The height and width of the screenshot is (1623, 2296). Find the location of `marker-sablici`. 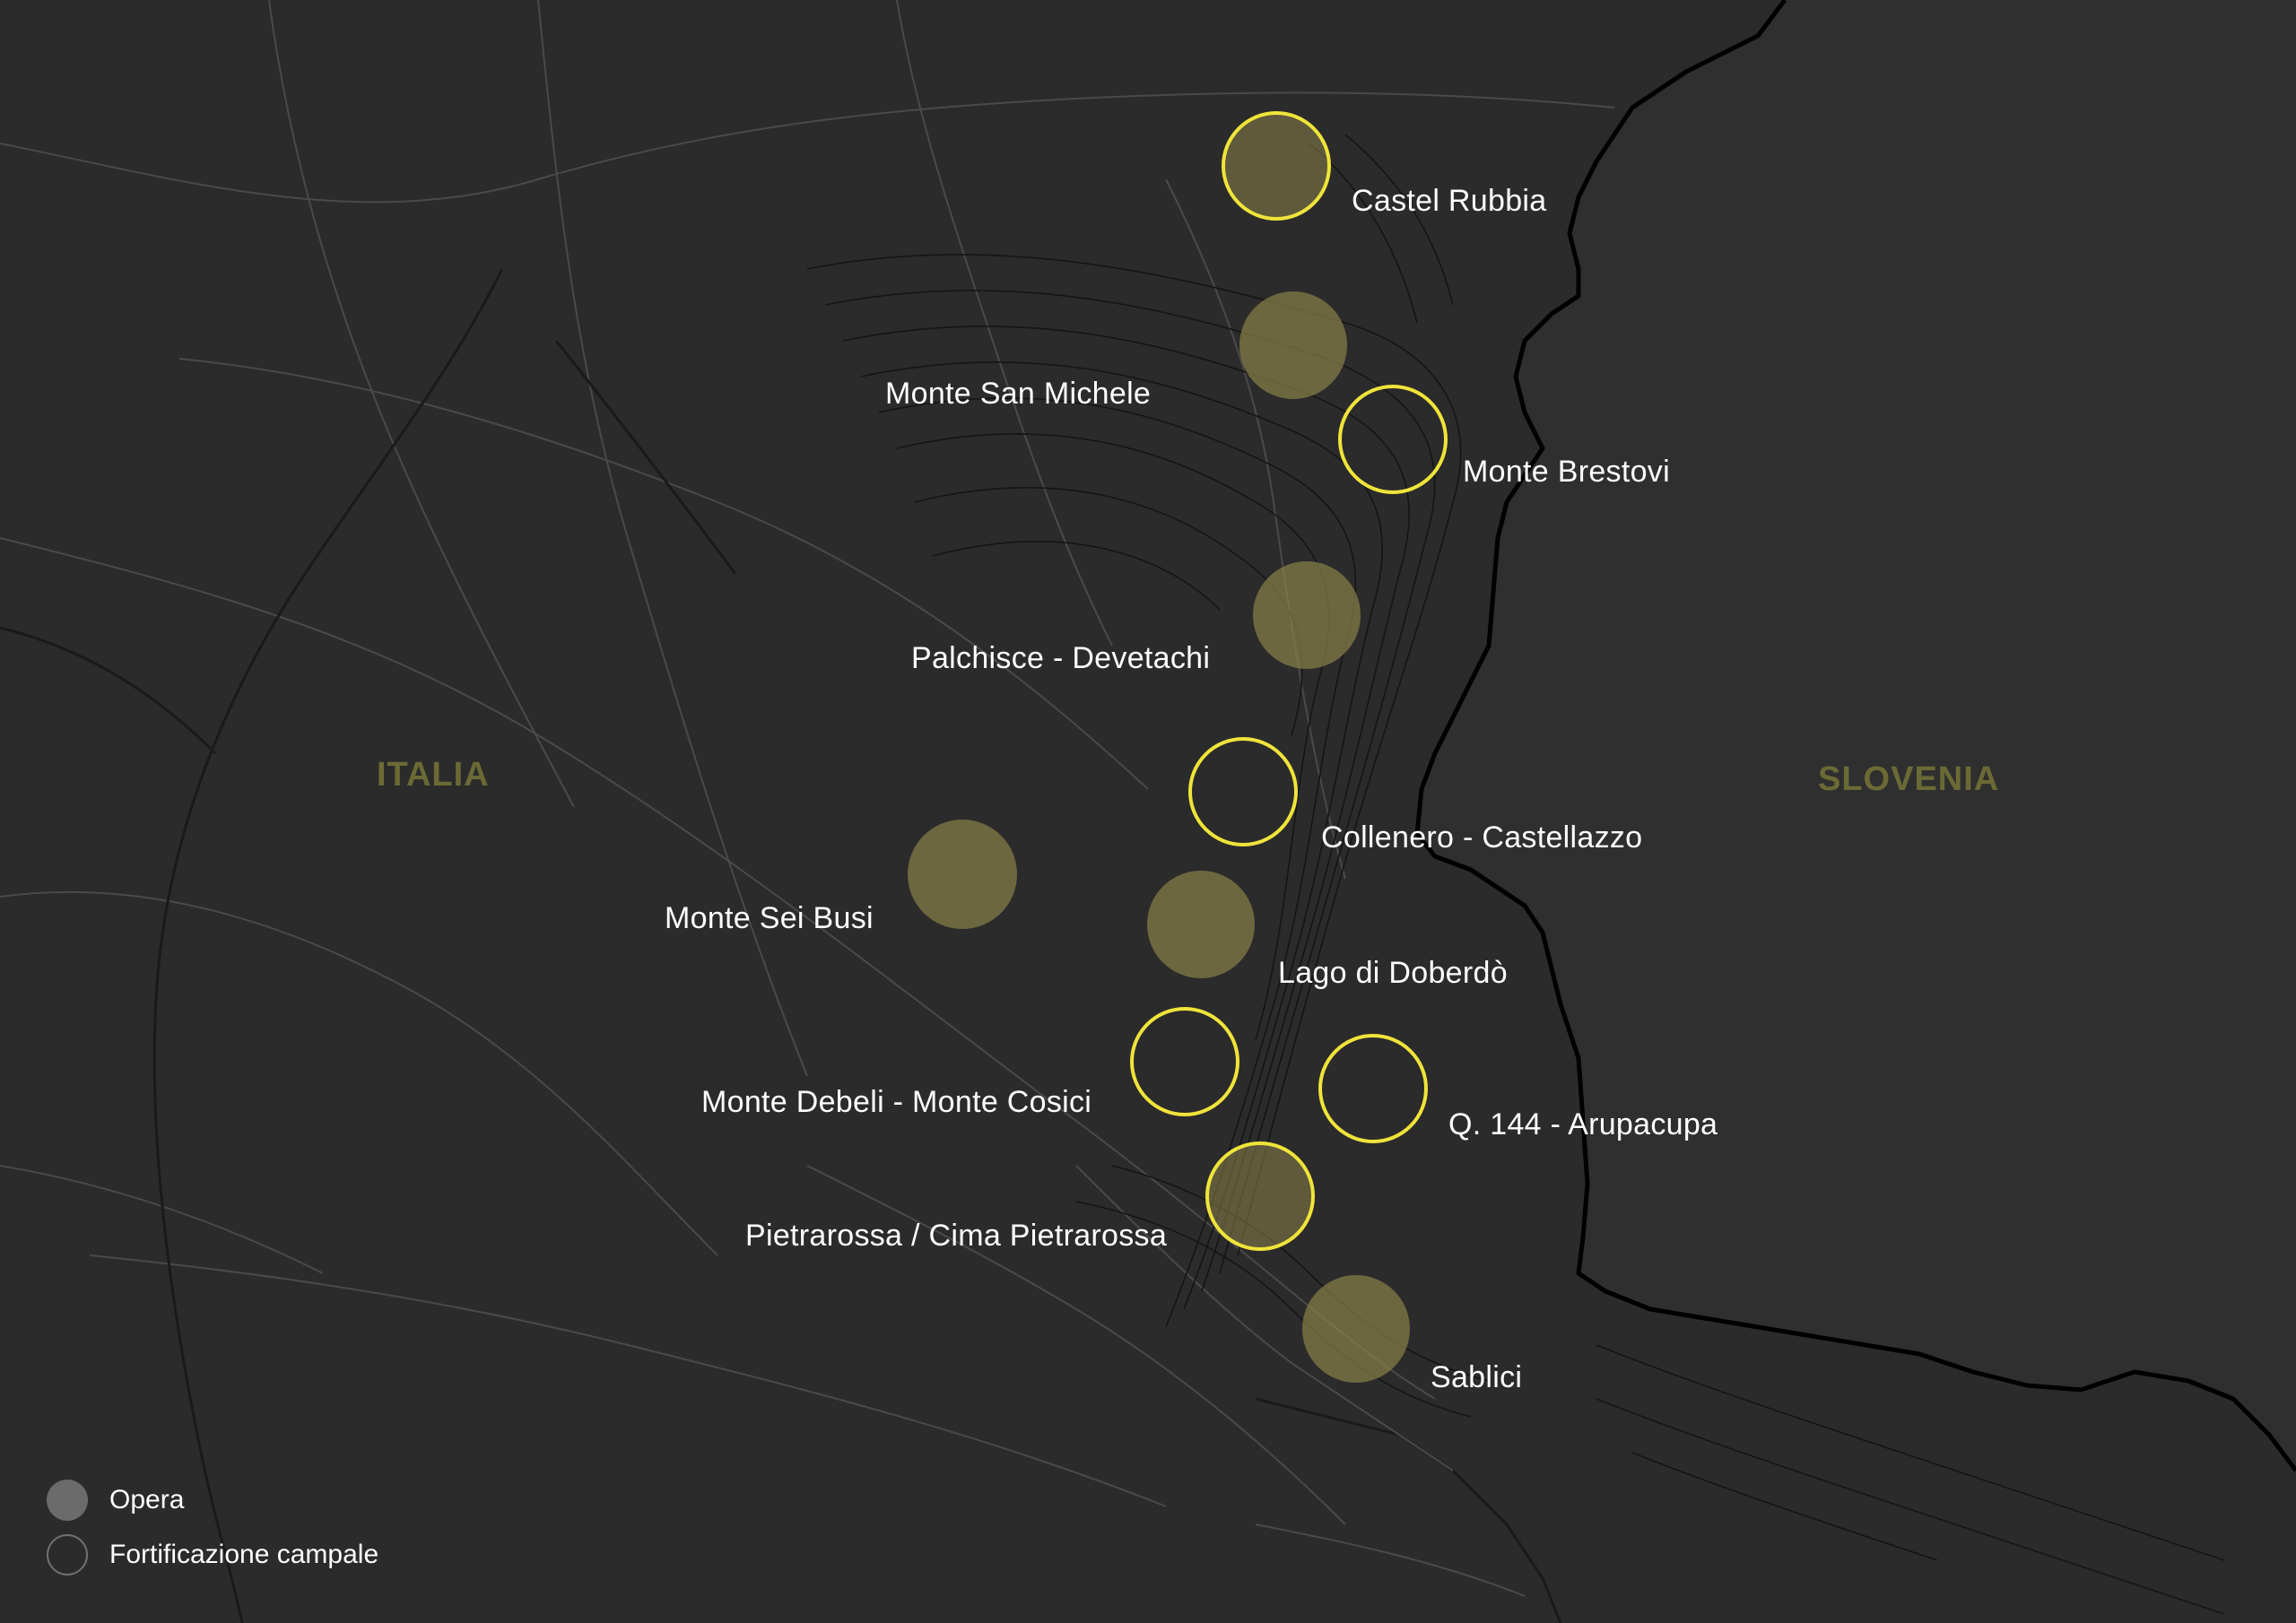

marker-sablici is located at coordinates (1356, 1329).